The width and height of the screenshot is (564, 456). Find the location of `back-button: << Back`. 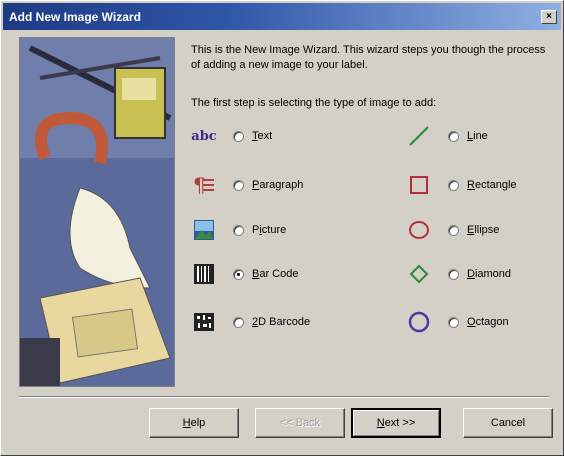

back-button: << Back is located at coordinates (300, 423).